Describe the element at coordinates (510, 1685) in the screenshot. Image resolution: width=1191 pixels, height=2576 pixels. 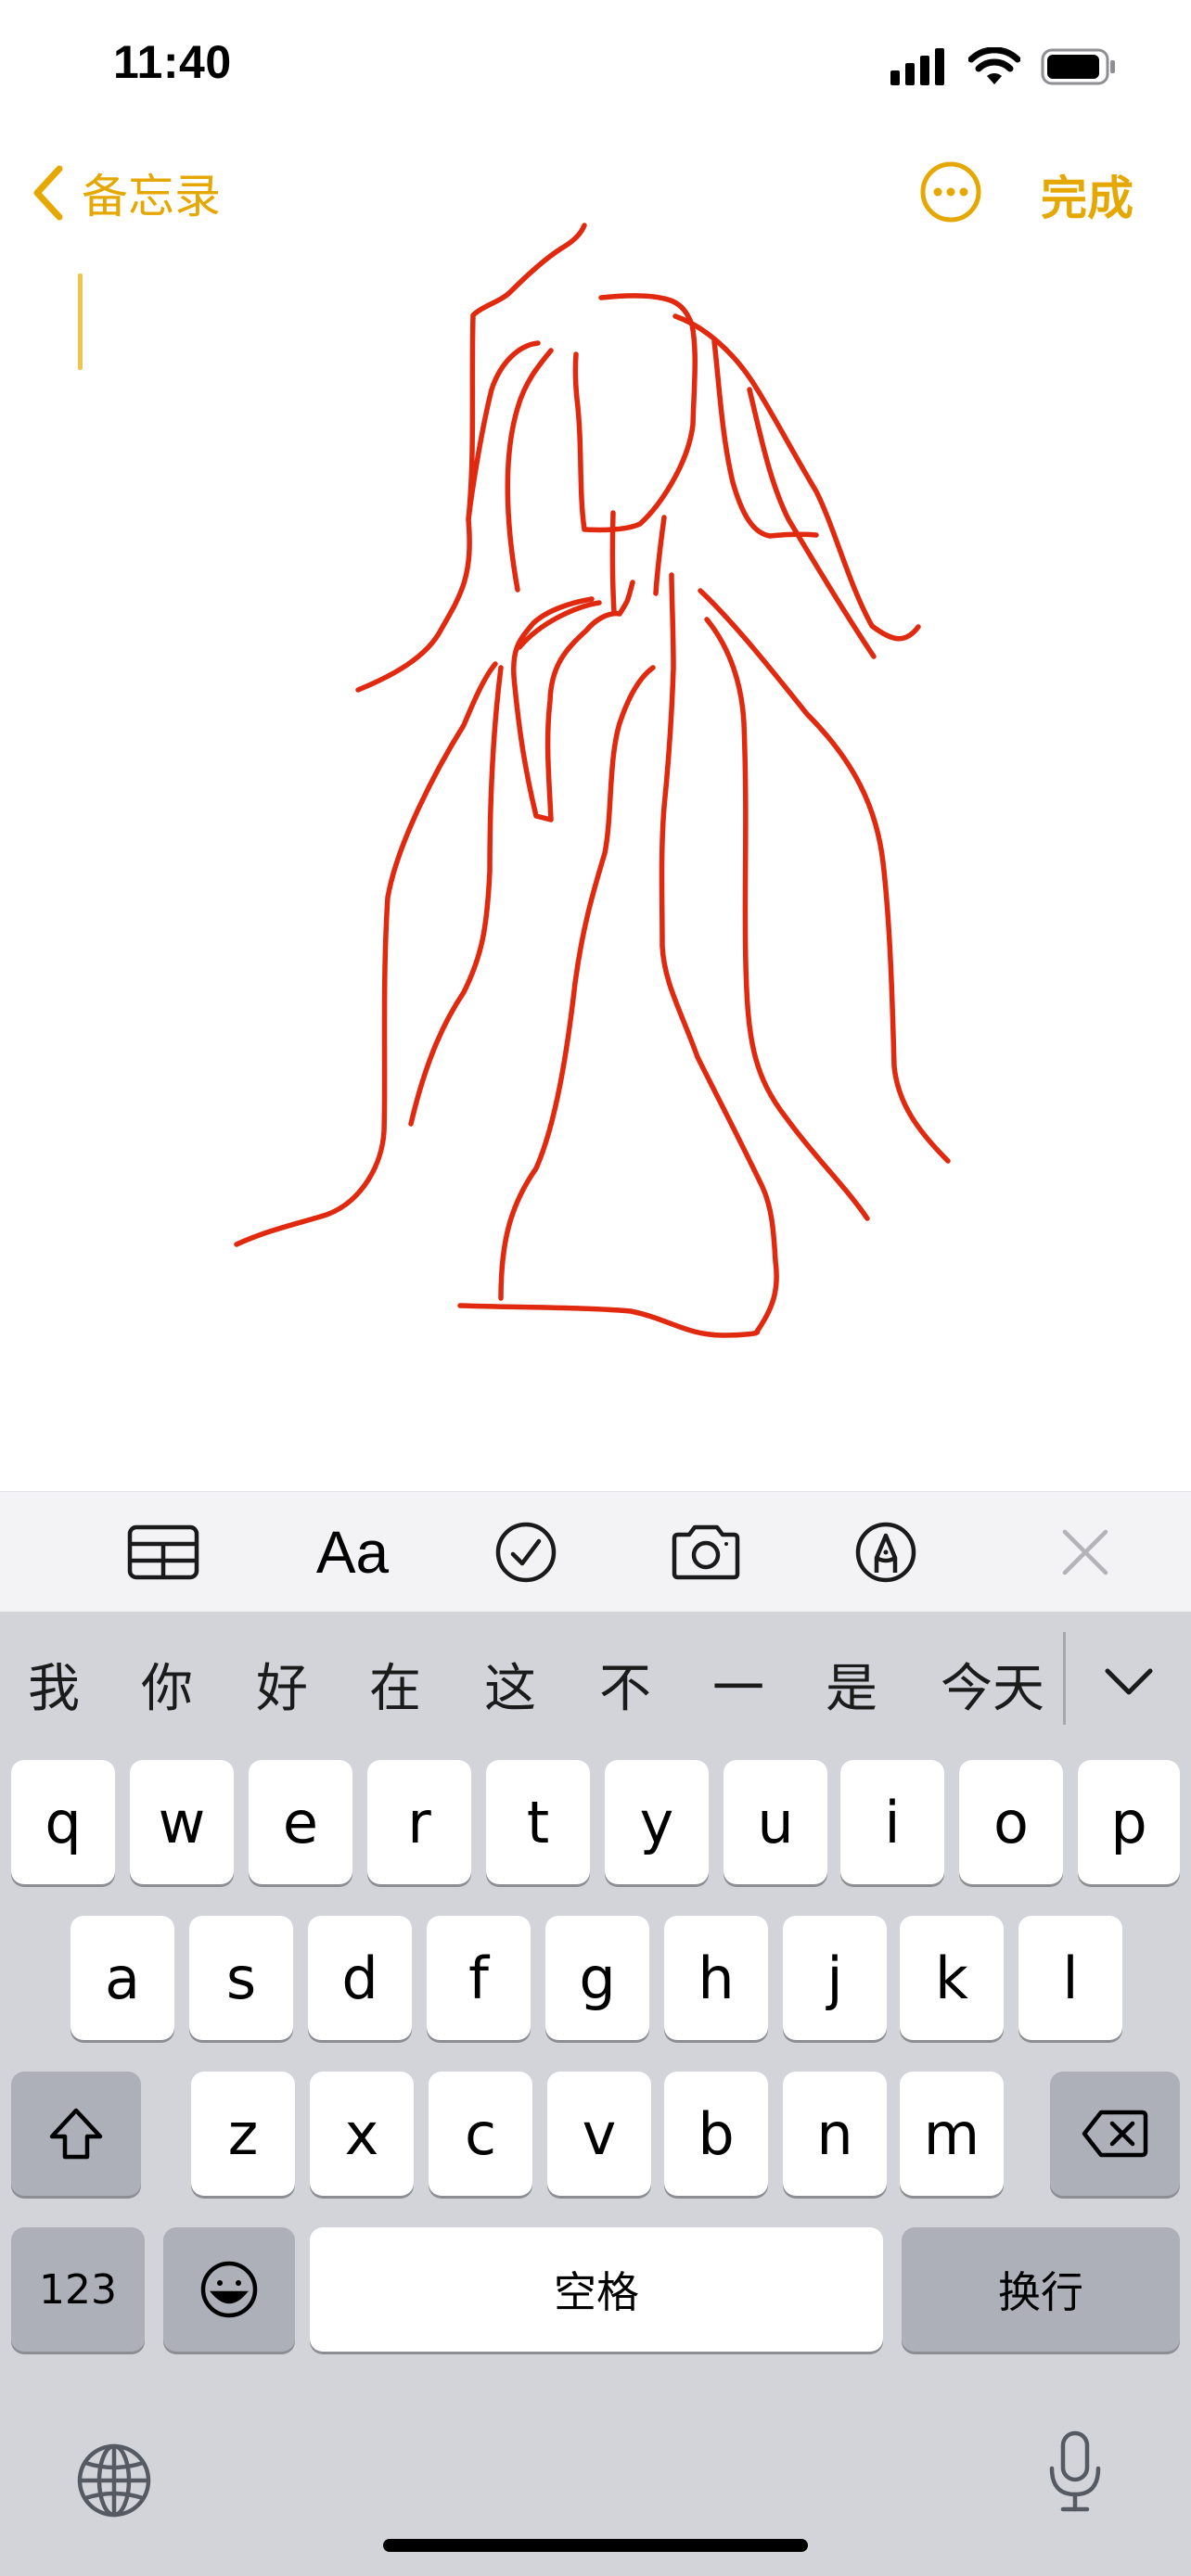
I see `candidate-word: 这` at that location.